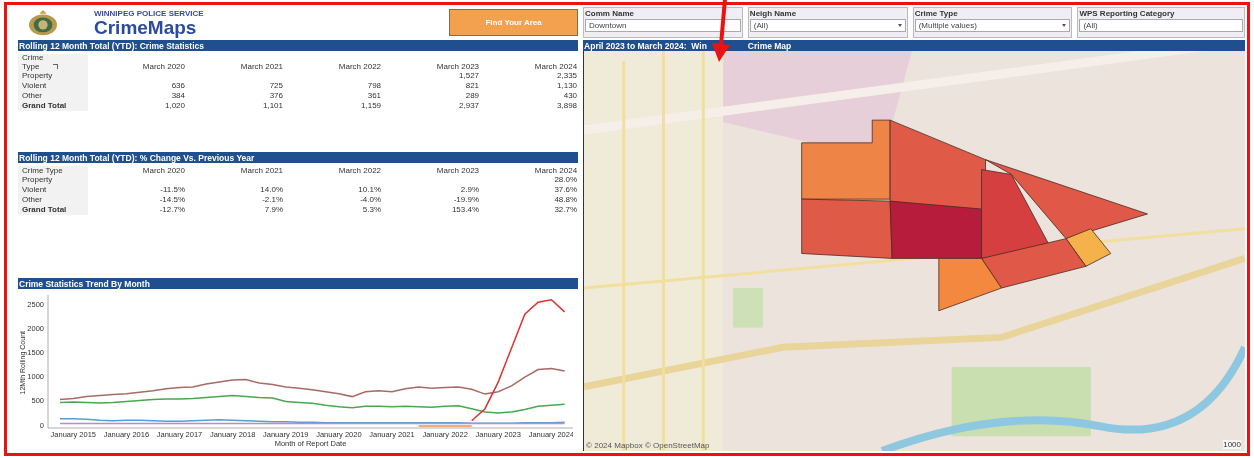 This screenshot has width=1254, height=458. I want to click on table-cell: 2.9%, so click(470, 189).